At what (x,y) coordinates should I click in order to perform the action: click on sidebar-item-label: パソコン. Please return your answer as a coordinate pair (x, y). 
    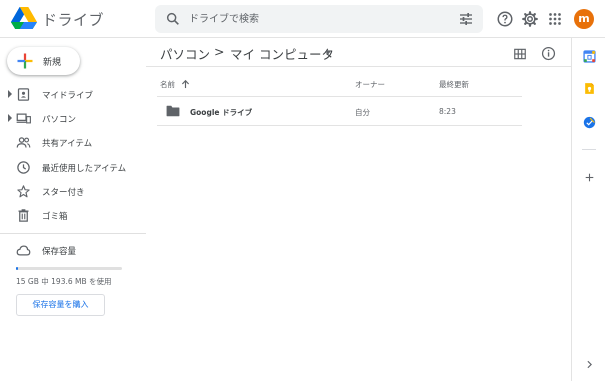
    Looking at the image, I should click on (59, 120).